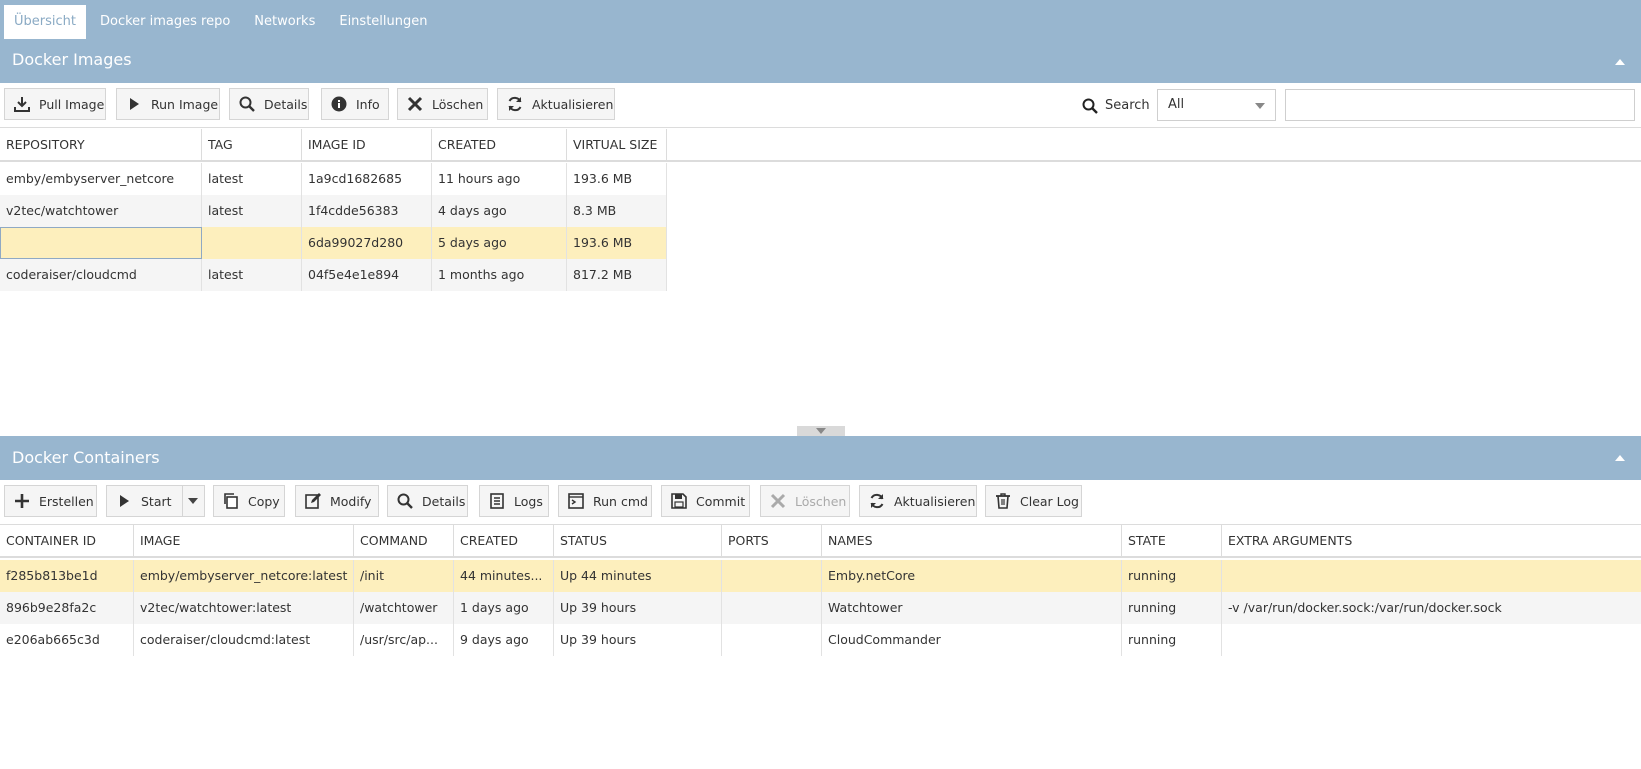 This screenshot has height=769, width=1641. I want to click on image-delete-button: Löschen, so click(442, 104).